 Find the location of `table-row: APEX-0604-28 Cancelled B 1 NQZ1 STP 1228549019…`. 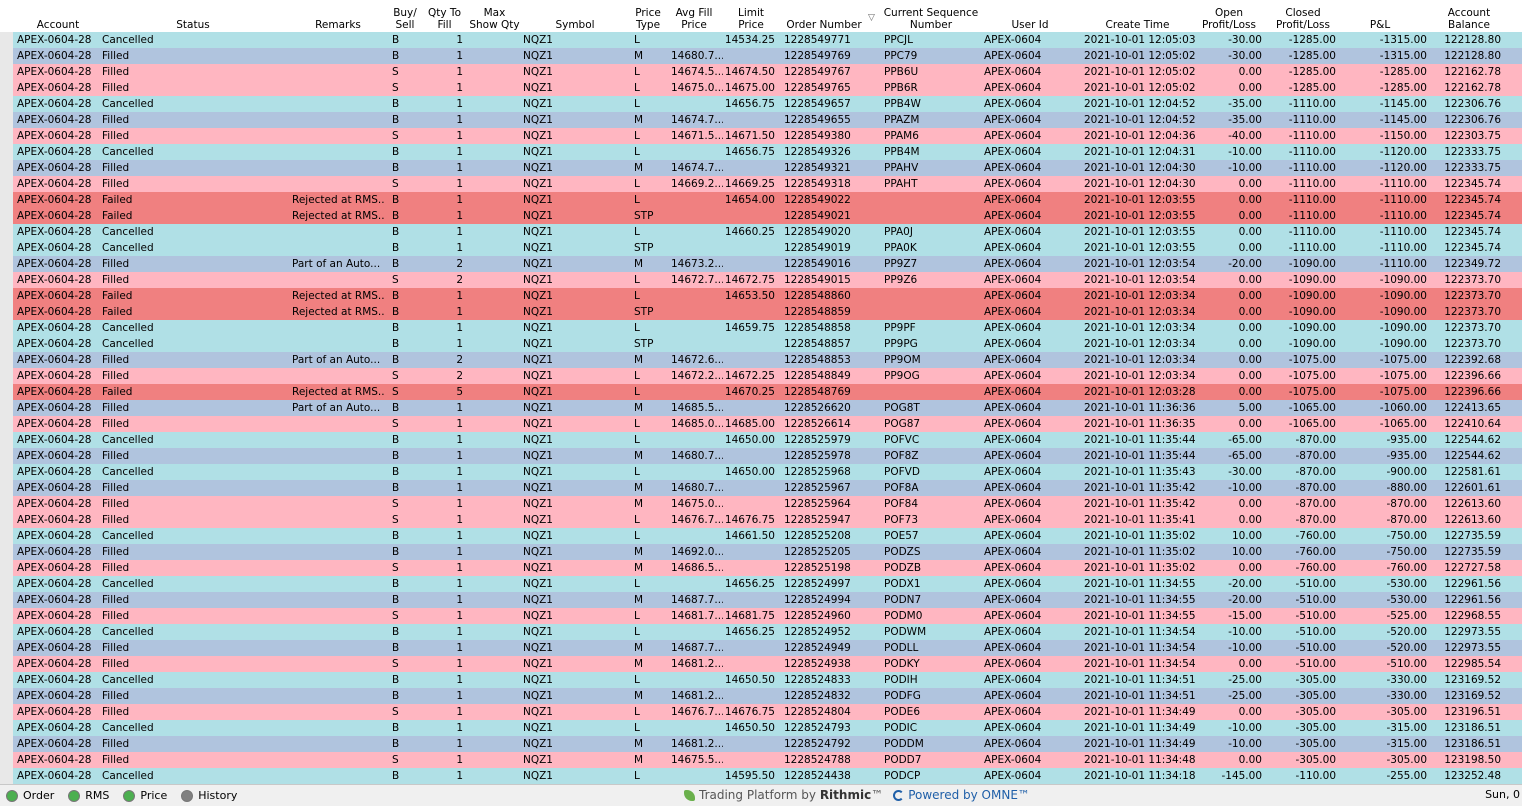

table-row: APEX-0604-28 Cancelled B 1 NQZ1 STP 1228549019… is located at coordinates (767, 248).